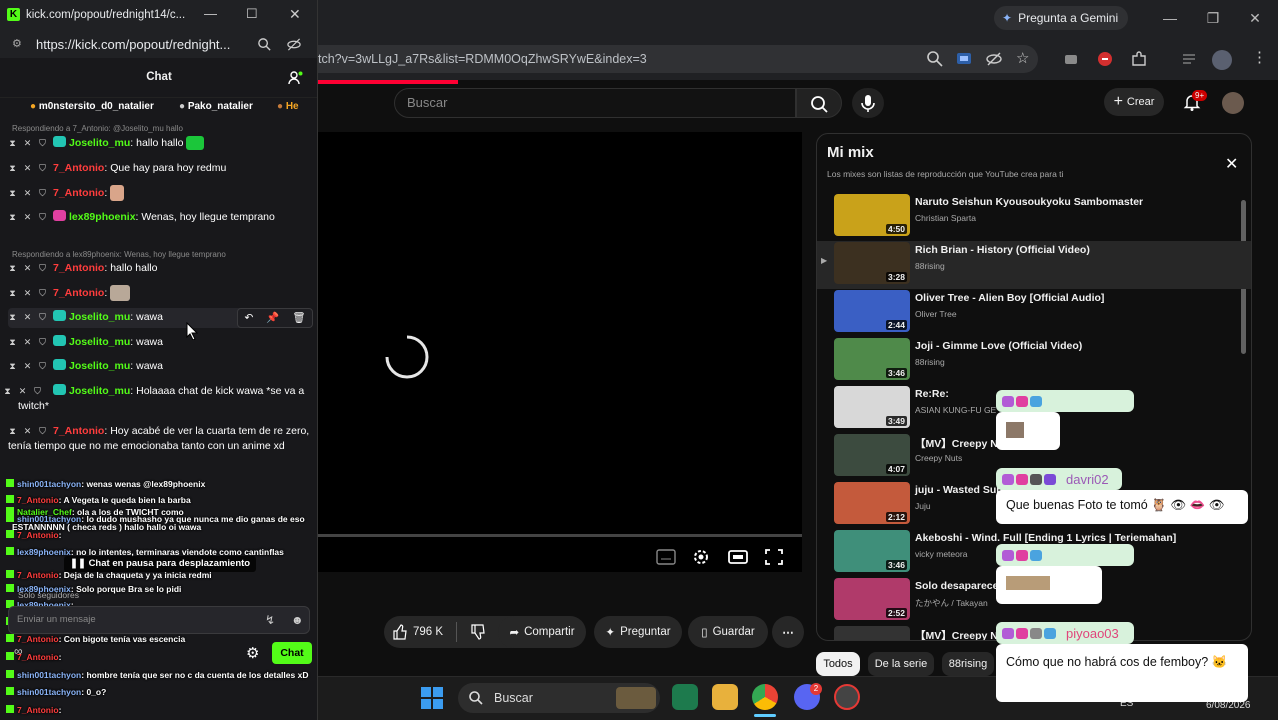  What do you see at coordinates (847, 697) in the screenshot?
I see `recorder-icon` at bounding box center [847, 697].